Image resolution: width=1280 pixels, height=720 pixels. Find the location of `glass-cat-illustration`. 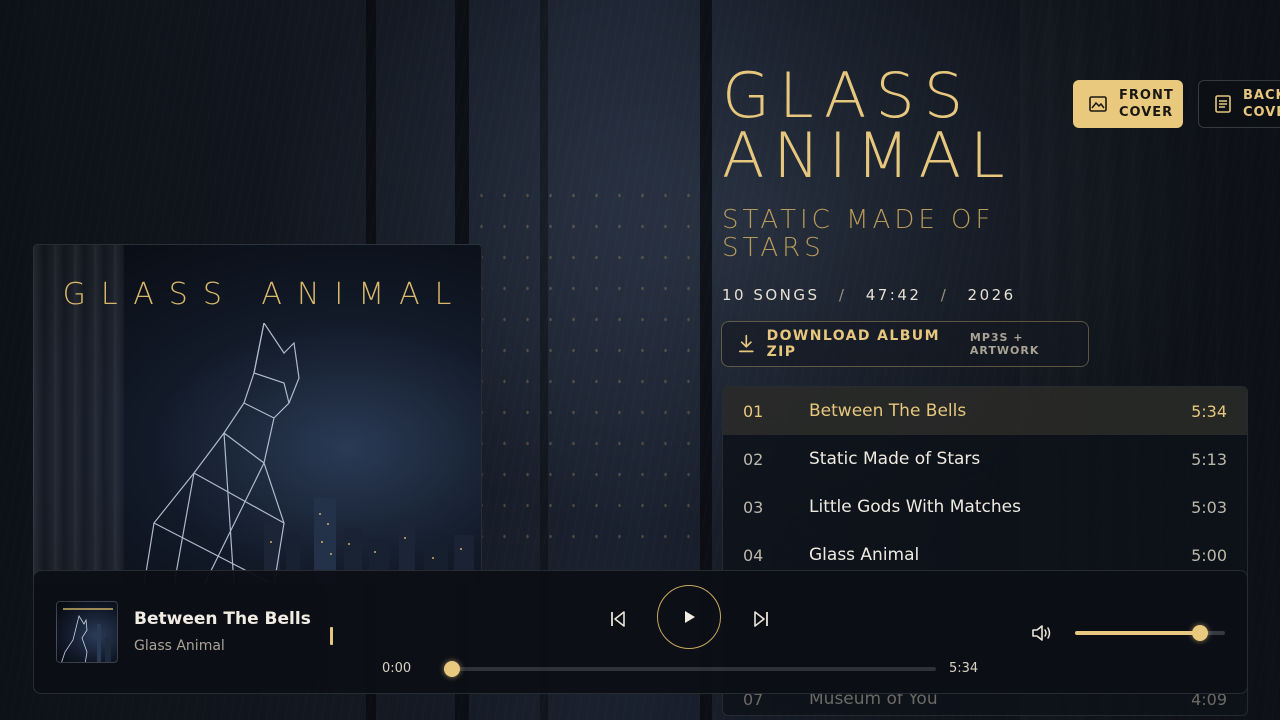

glass-cat-illustration is located at coordinates (221, 453).